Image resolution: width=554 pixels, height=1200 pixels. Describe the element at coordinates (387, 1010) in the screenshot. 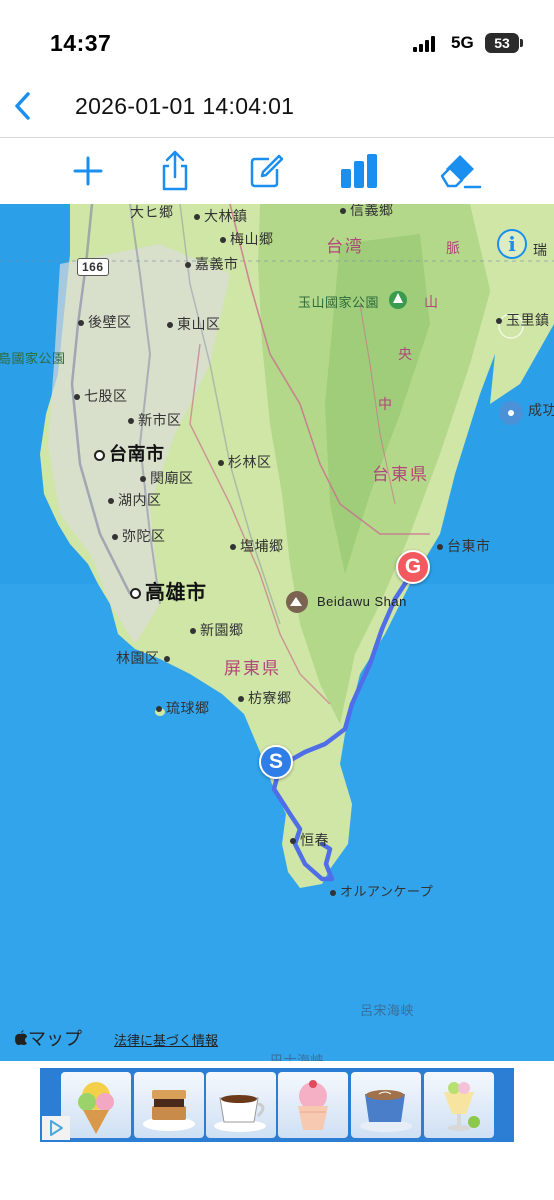

I see `map-label: 呂宋海峡` at that location.